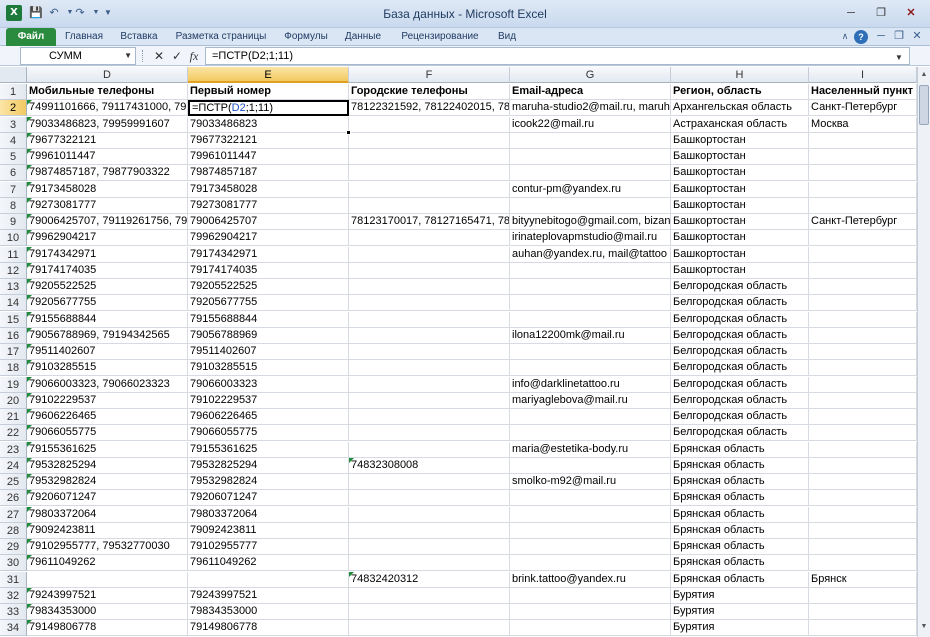  I want to click on cell-d: 79606226465, so click(107, 417).